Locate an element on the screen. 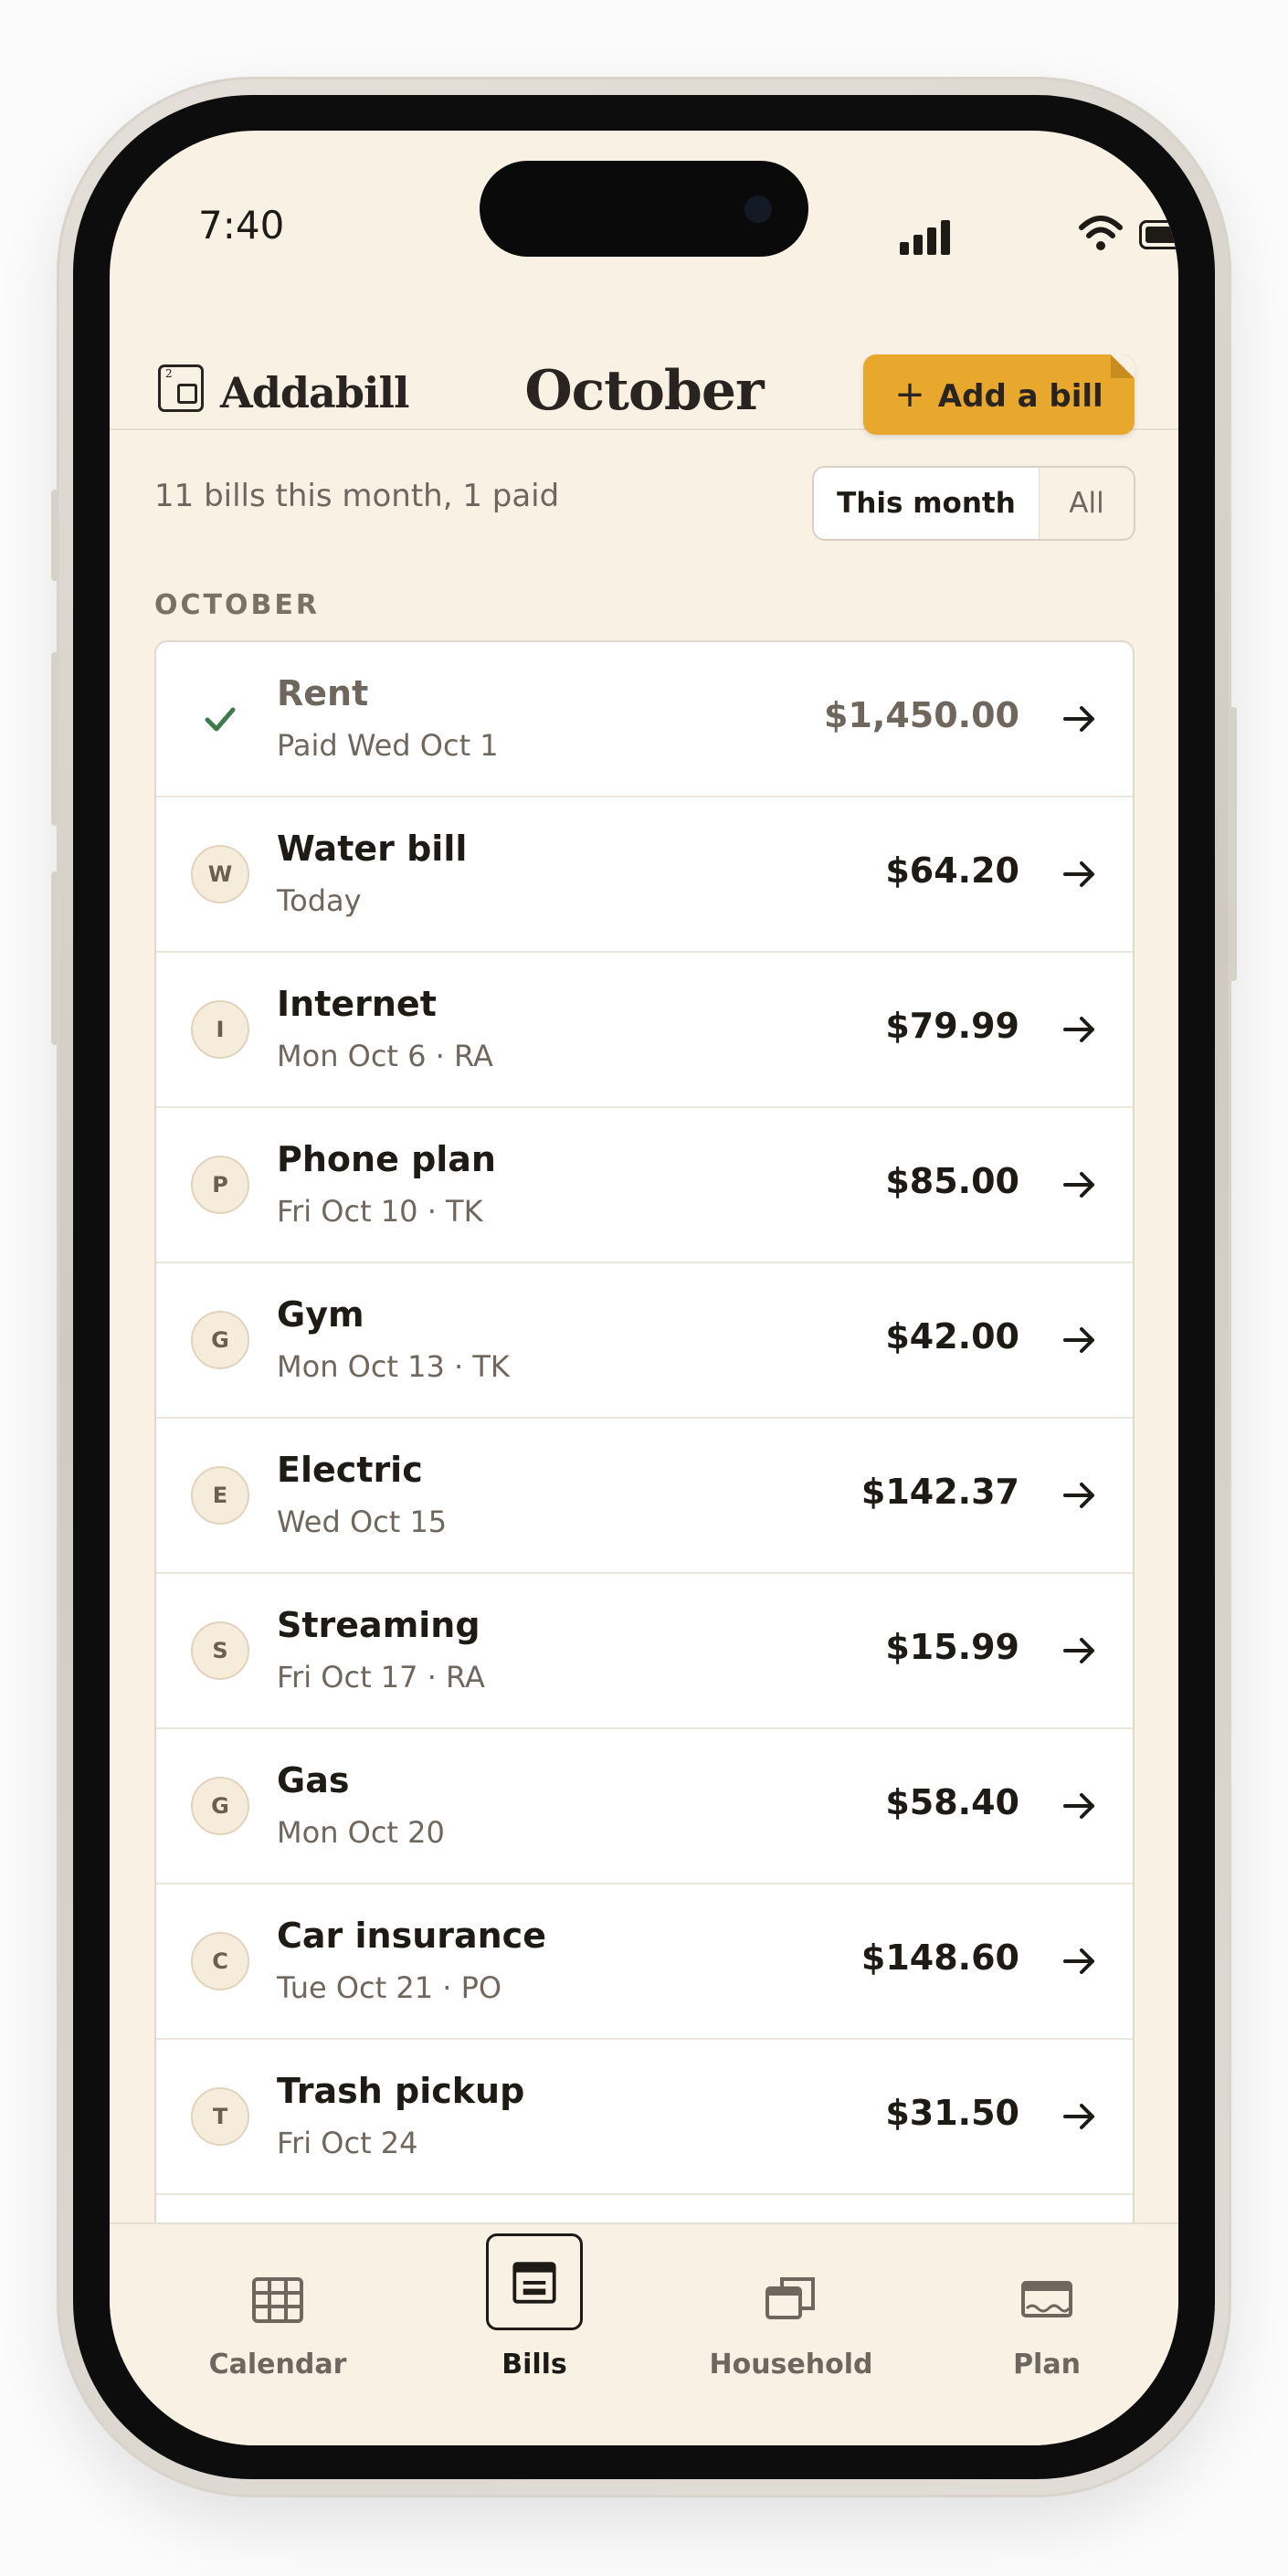  bill-meta: Fri Oct 10 · TK is located at coordinates (380, 1211).